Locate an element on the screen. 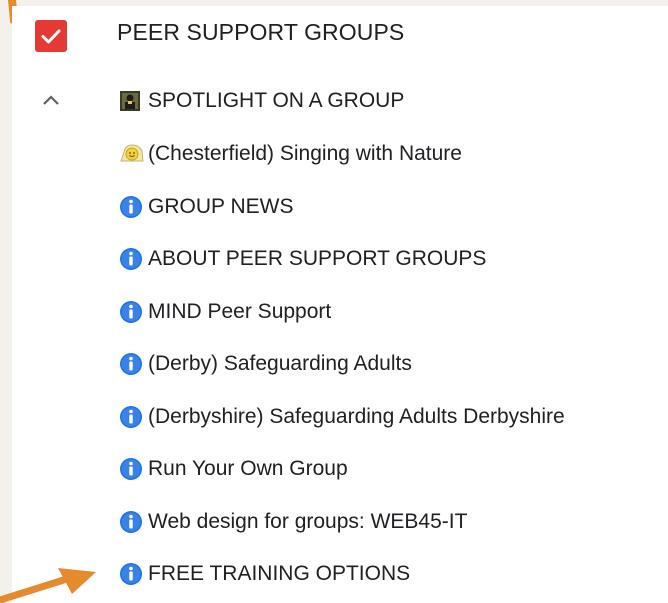 Image resolution: width=668 pixels, height=603 pixels. layer-item-label: Web design for groups: WEB45-IT is located at coordinates (308, 521).